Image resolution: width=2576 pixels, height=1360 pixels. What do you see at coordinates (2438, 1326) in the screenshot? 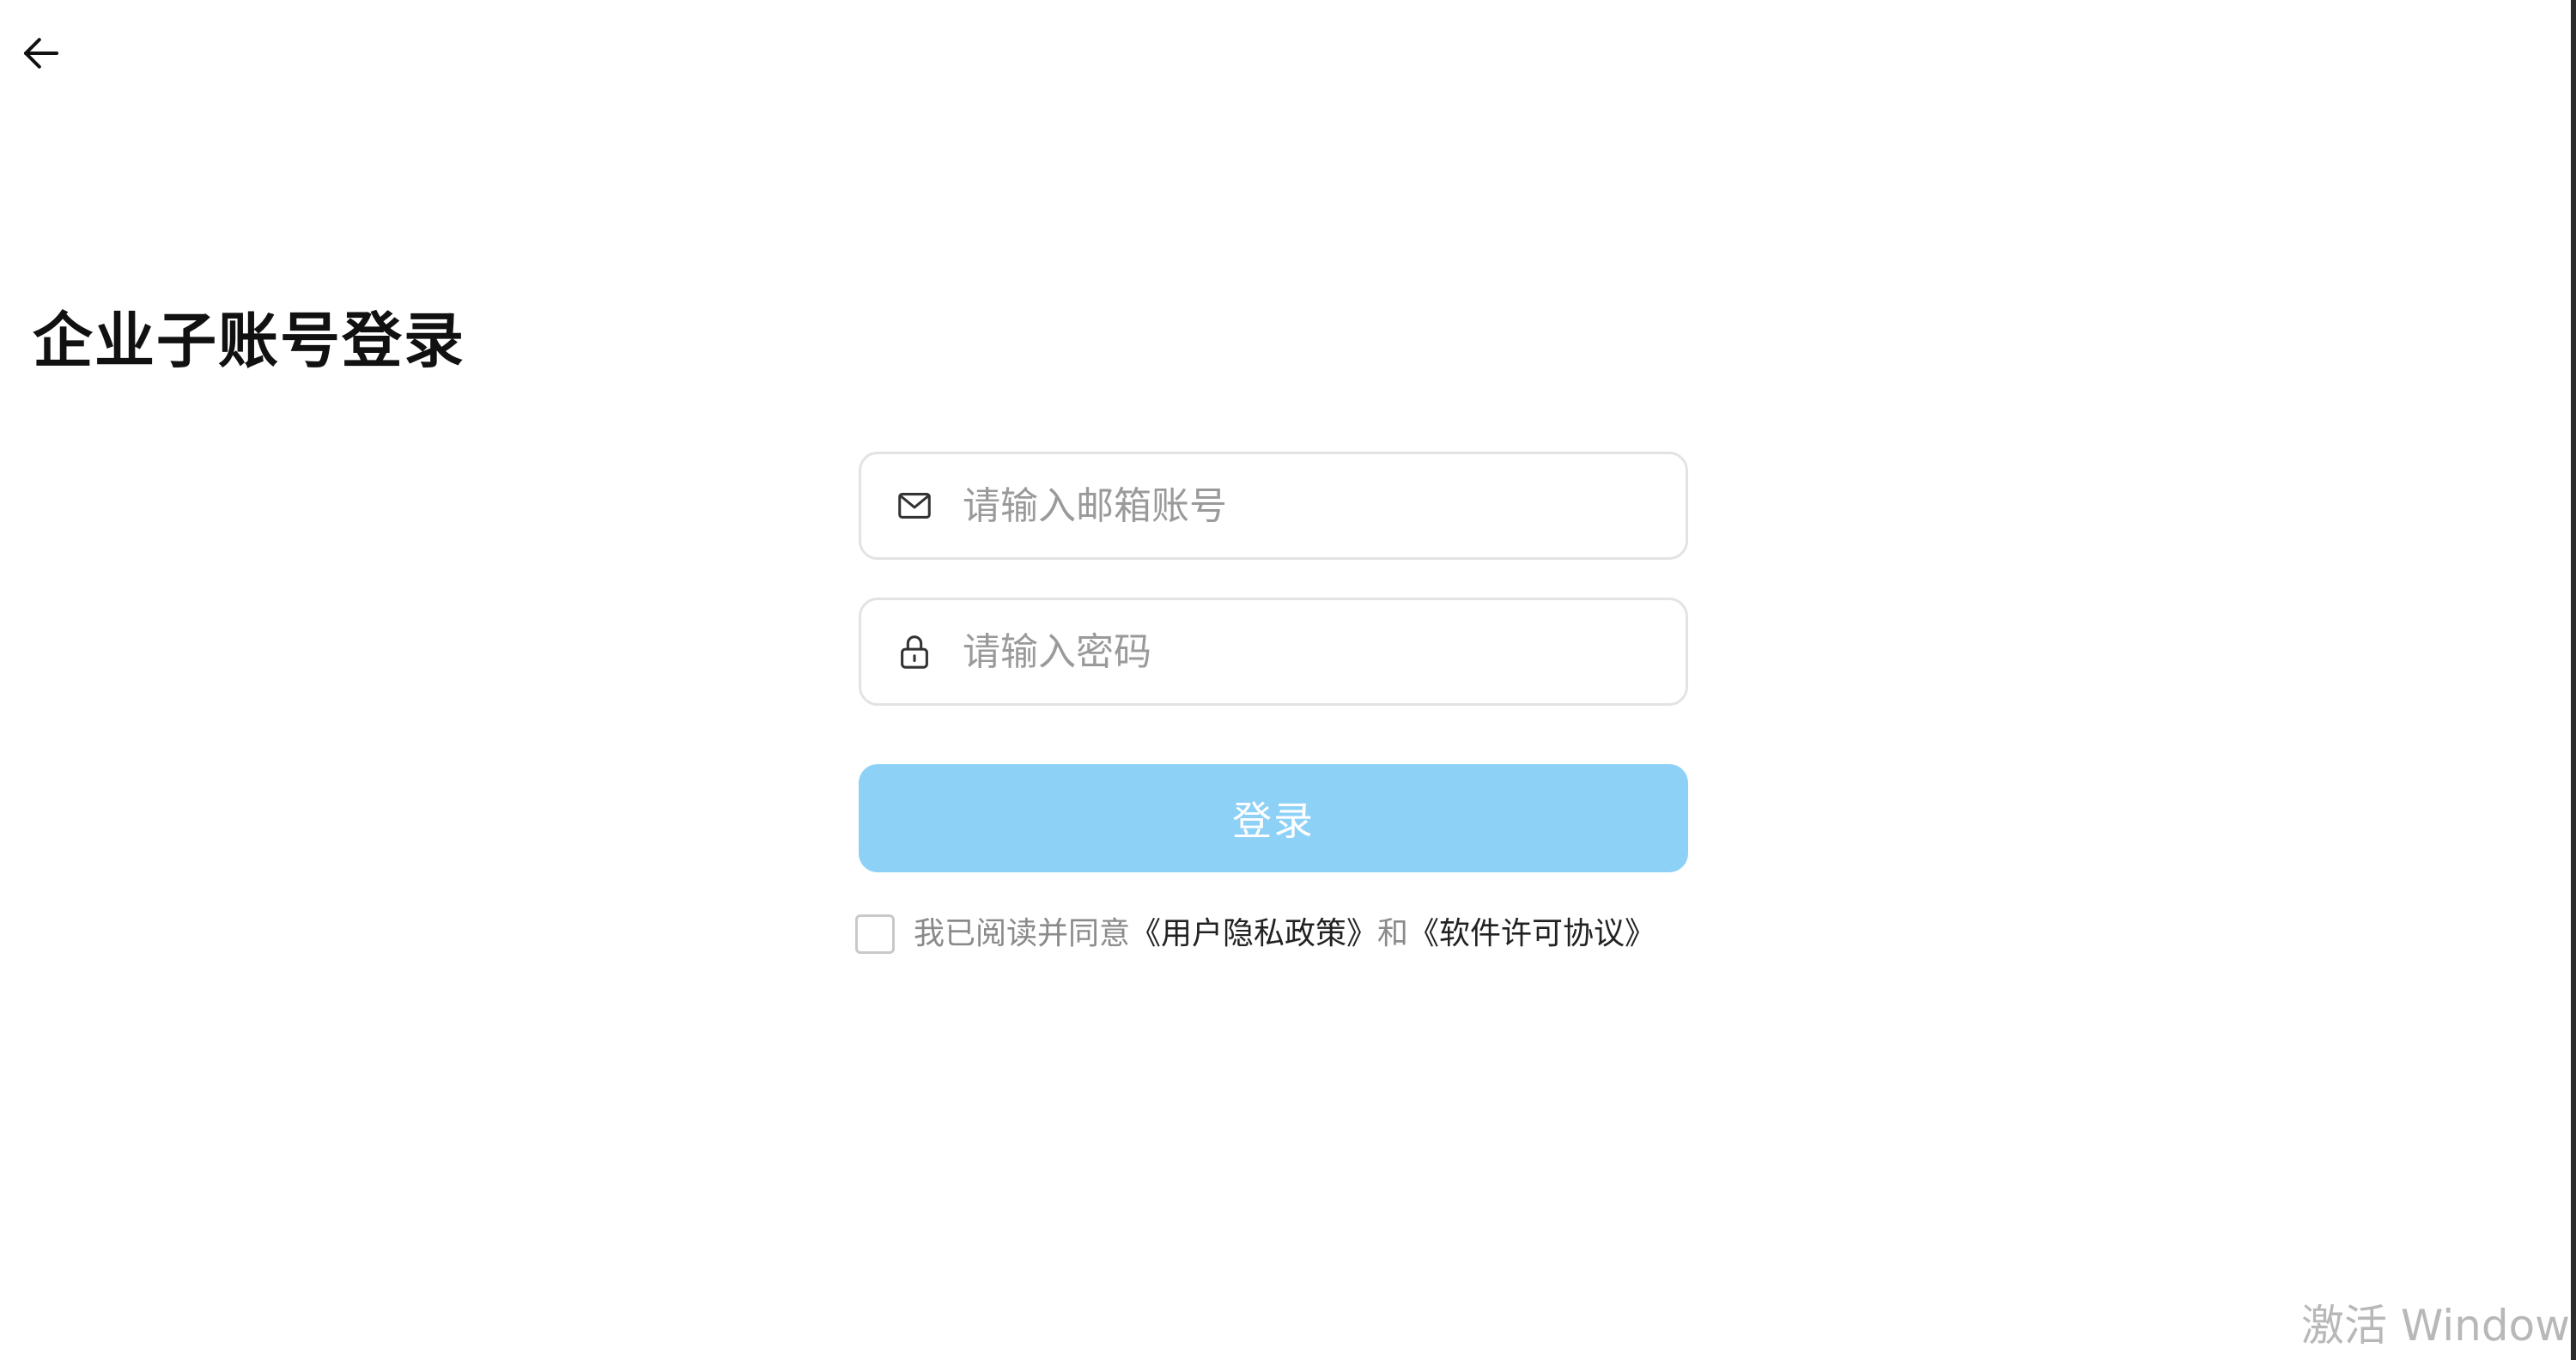
I see `activate-windows-watermark: 激活 Windows` at bounding box center [2438, 1326].